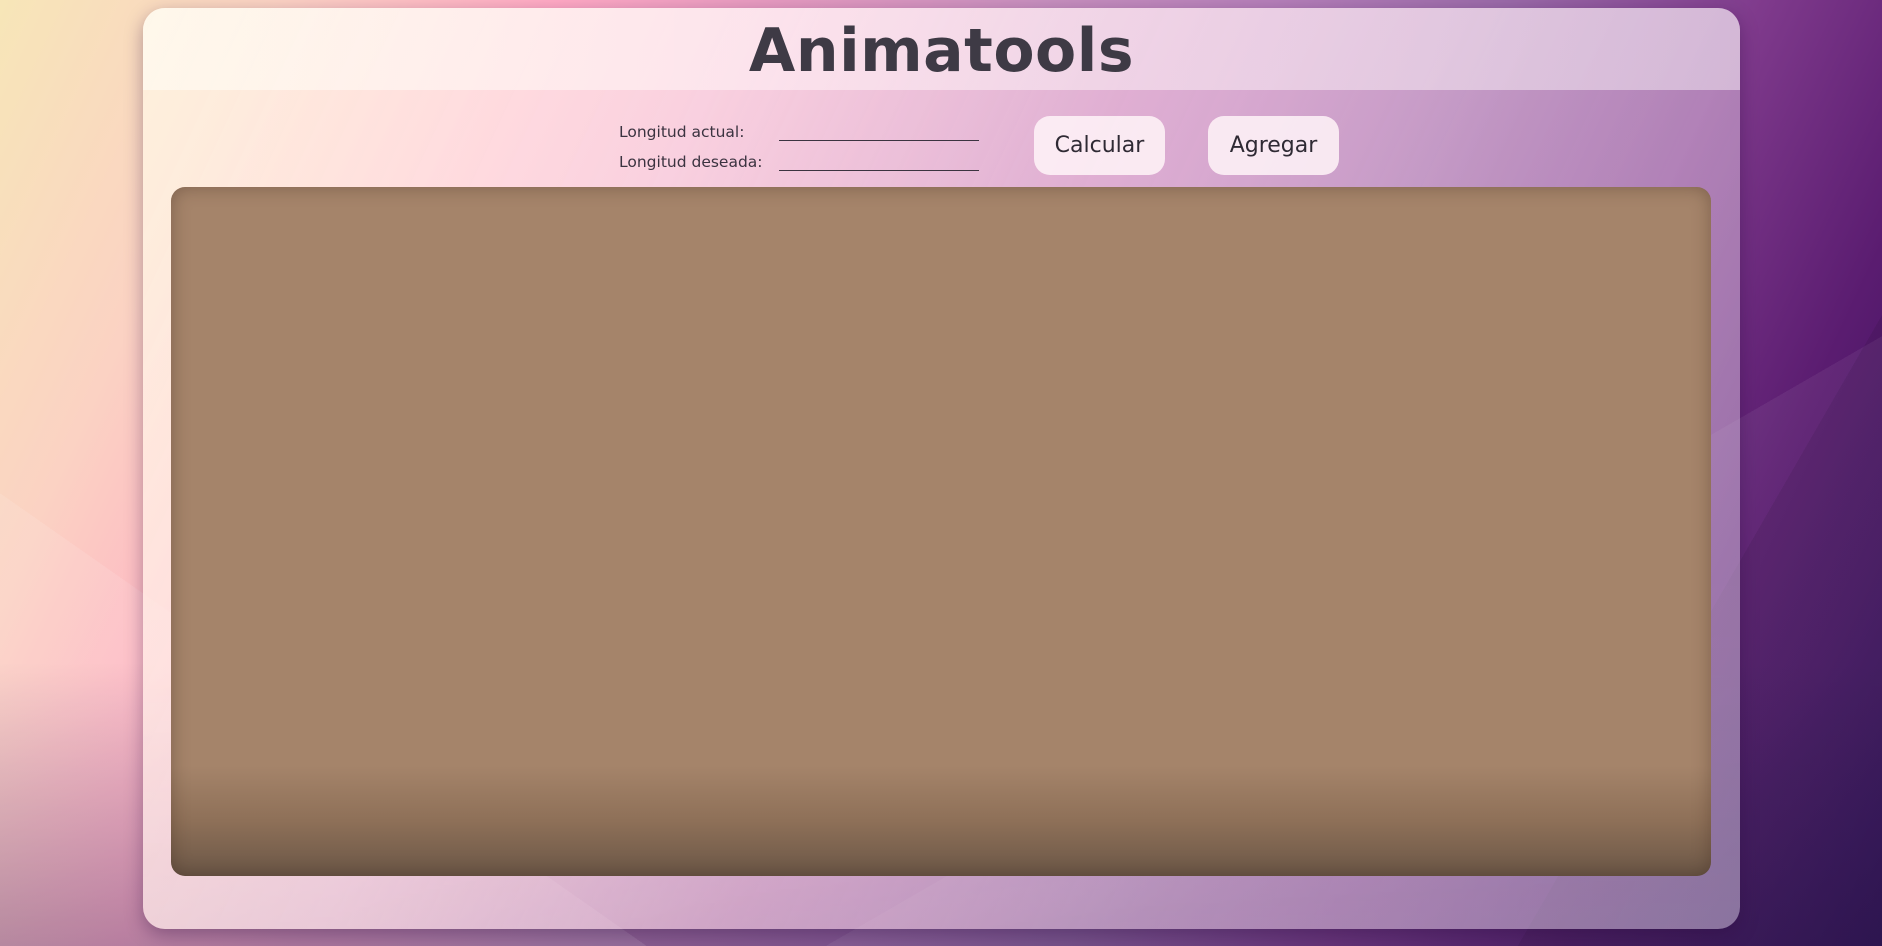 The width and height of the screenshot is (1882, 946). I want to click on calculate-button: Calcular, so click(1099, 145).